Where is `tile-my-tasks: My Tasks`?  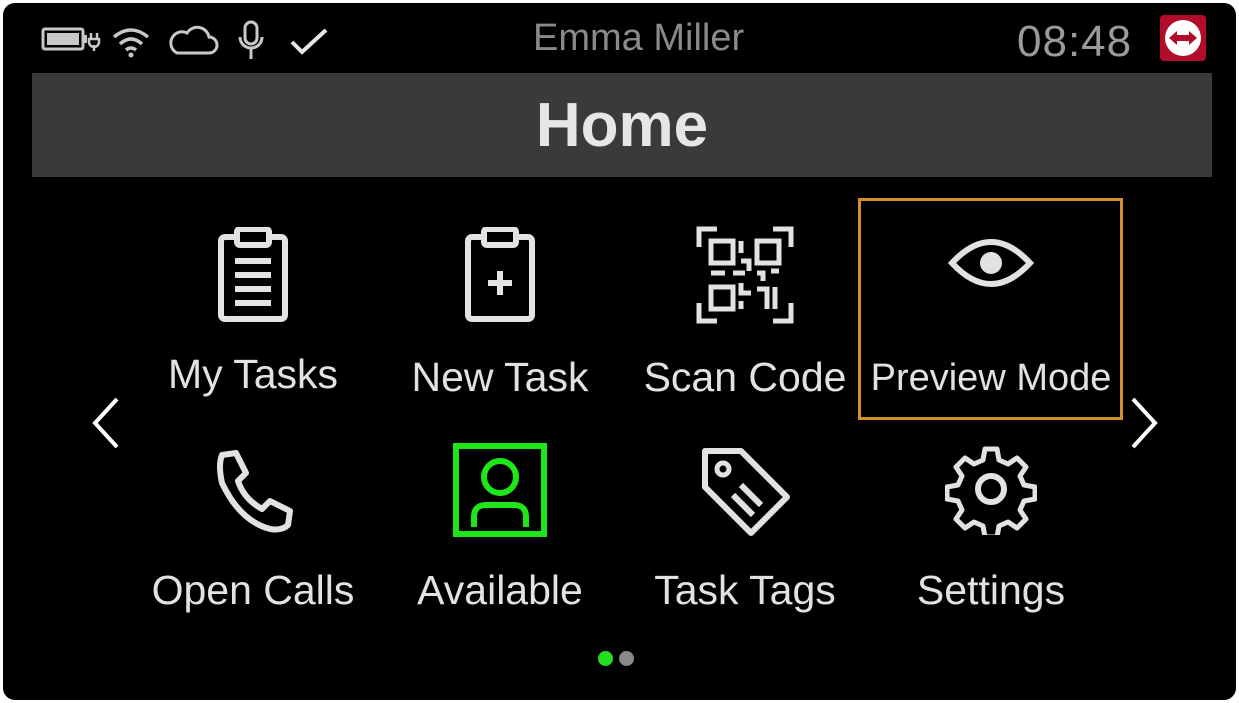 tile-my-tasks: My Tasks is located at coordinates (253, 331).